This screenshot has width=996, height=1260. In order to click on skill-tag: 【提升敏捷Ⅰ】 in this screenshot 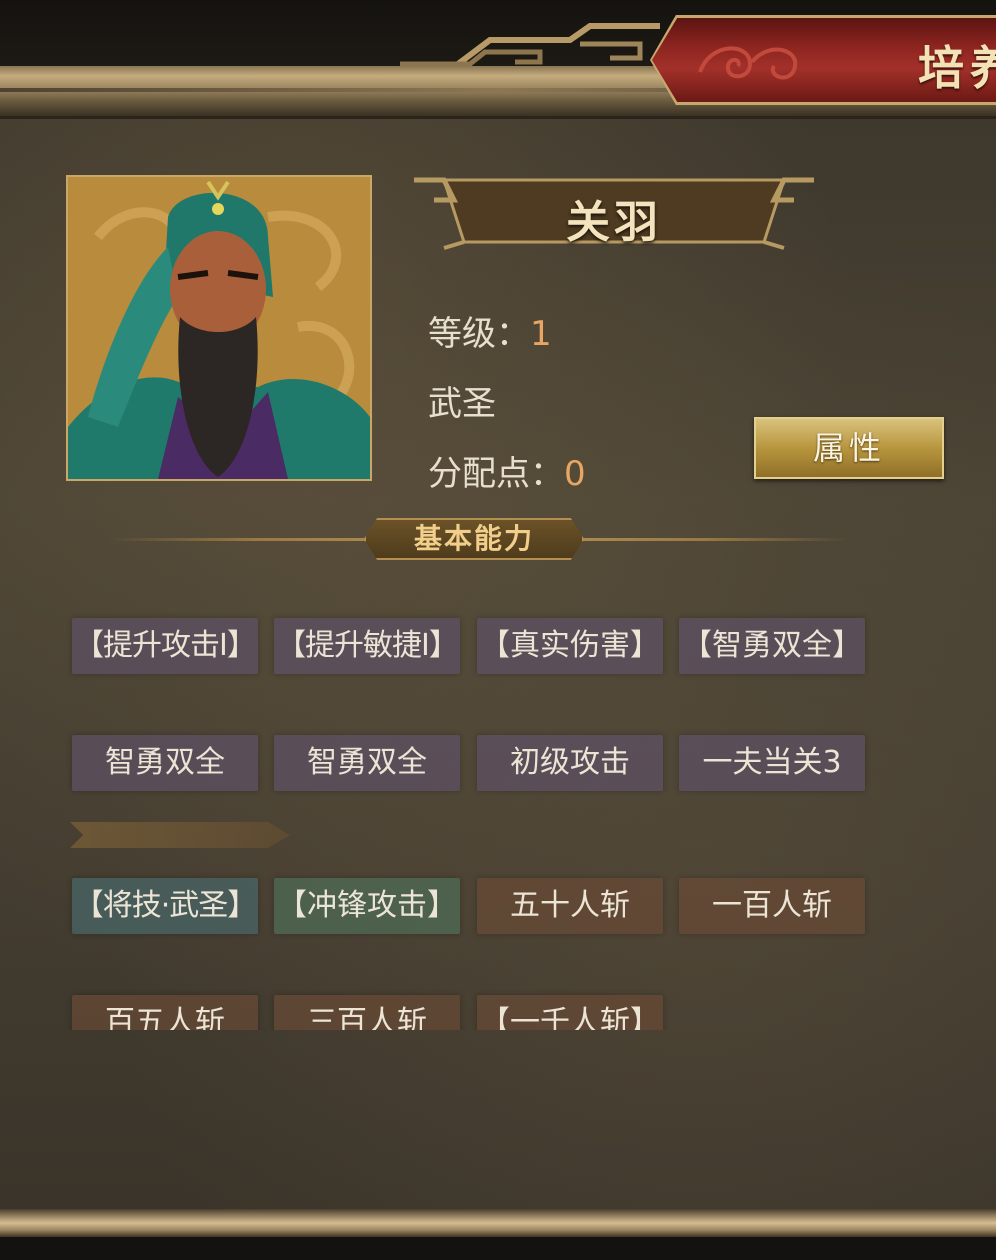, I will do `click(367, 646)`.